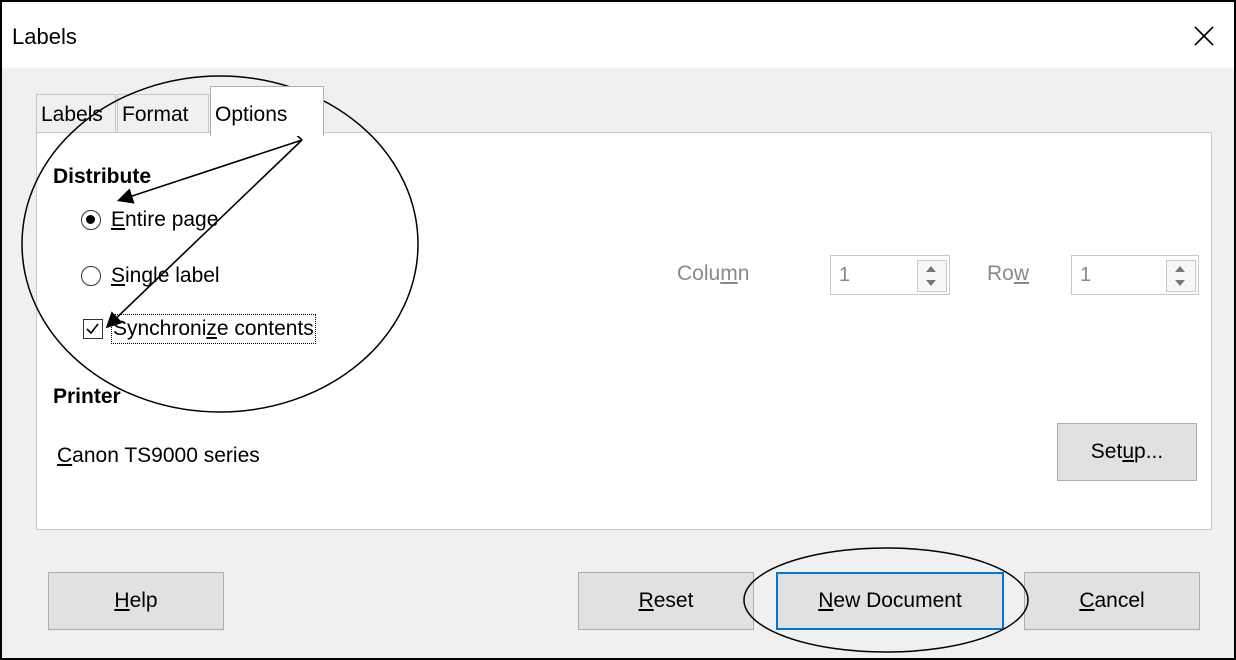 The width and height of the screenshot is (1236, 660). I want to click on check-icon, so click(92, 329).